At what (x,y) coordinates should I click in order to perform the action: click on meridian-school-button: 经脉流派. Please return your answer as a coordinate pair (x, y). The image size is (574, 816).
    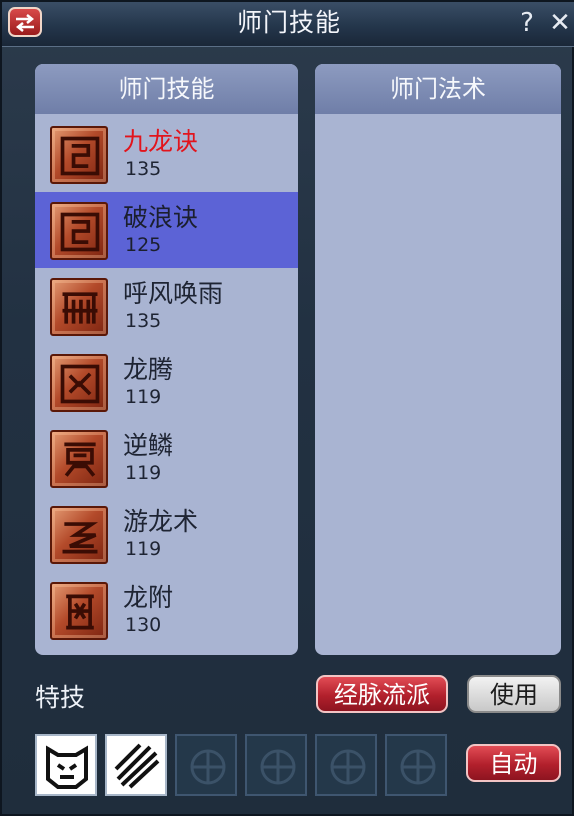
    Looking at the image, I should click on (382, 694).